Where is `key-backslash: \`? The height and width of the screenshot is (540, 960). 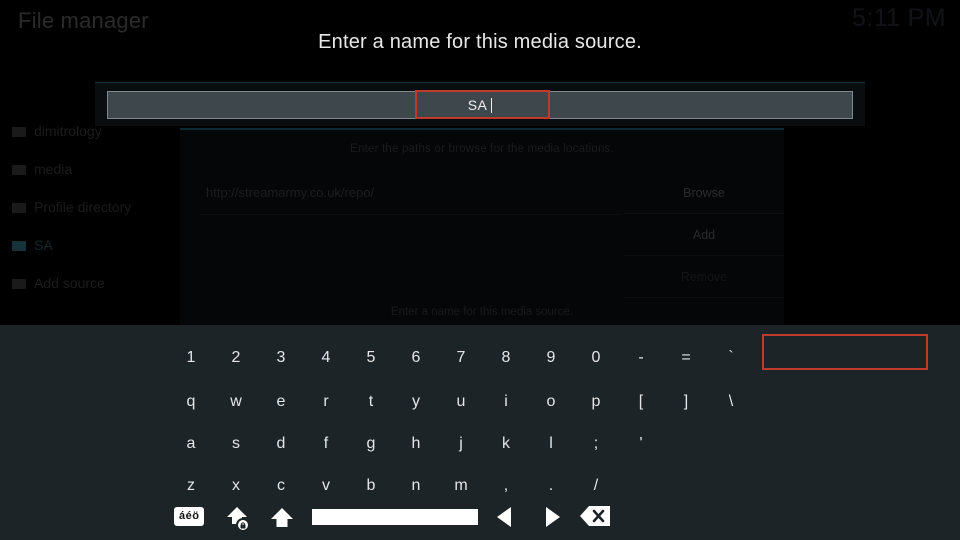
key-backslash: \ is located at coordinates (731, 402).